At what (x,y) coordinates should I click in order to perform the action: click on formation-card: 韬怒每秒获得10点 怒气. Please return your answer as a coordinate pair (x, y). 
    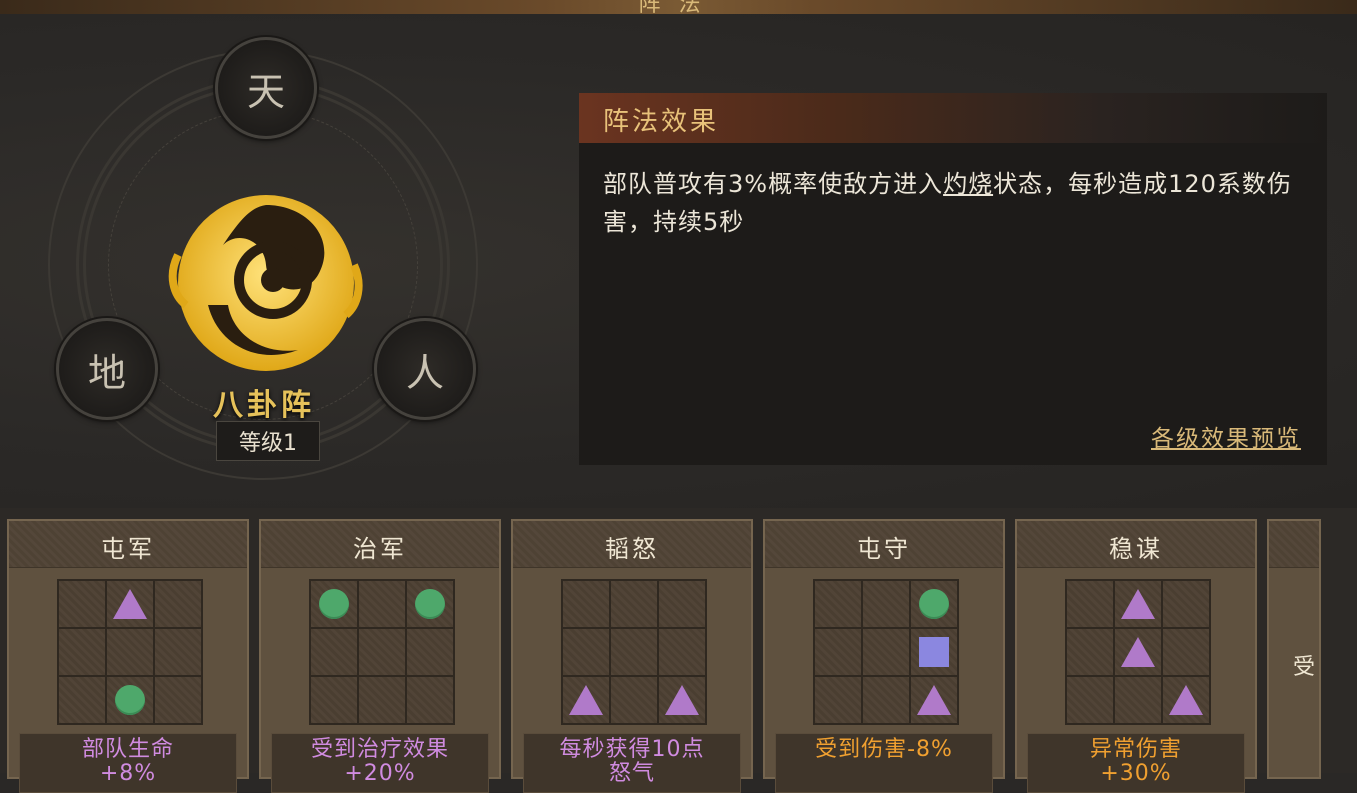
    Looking at the image, I should click on (632, 656).